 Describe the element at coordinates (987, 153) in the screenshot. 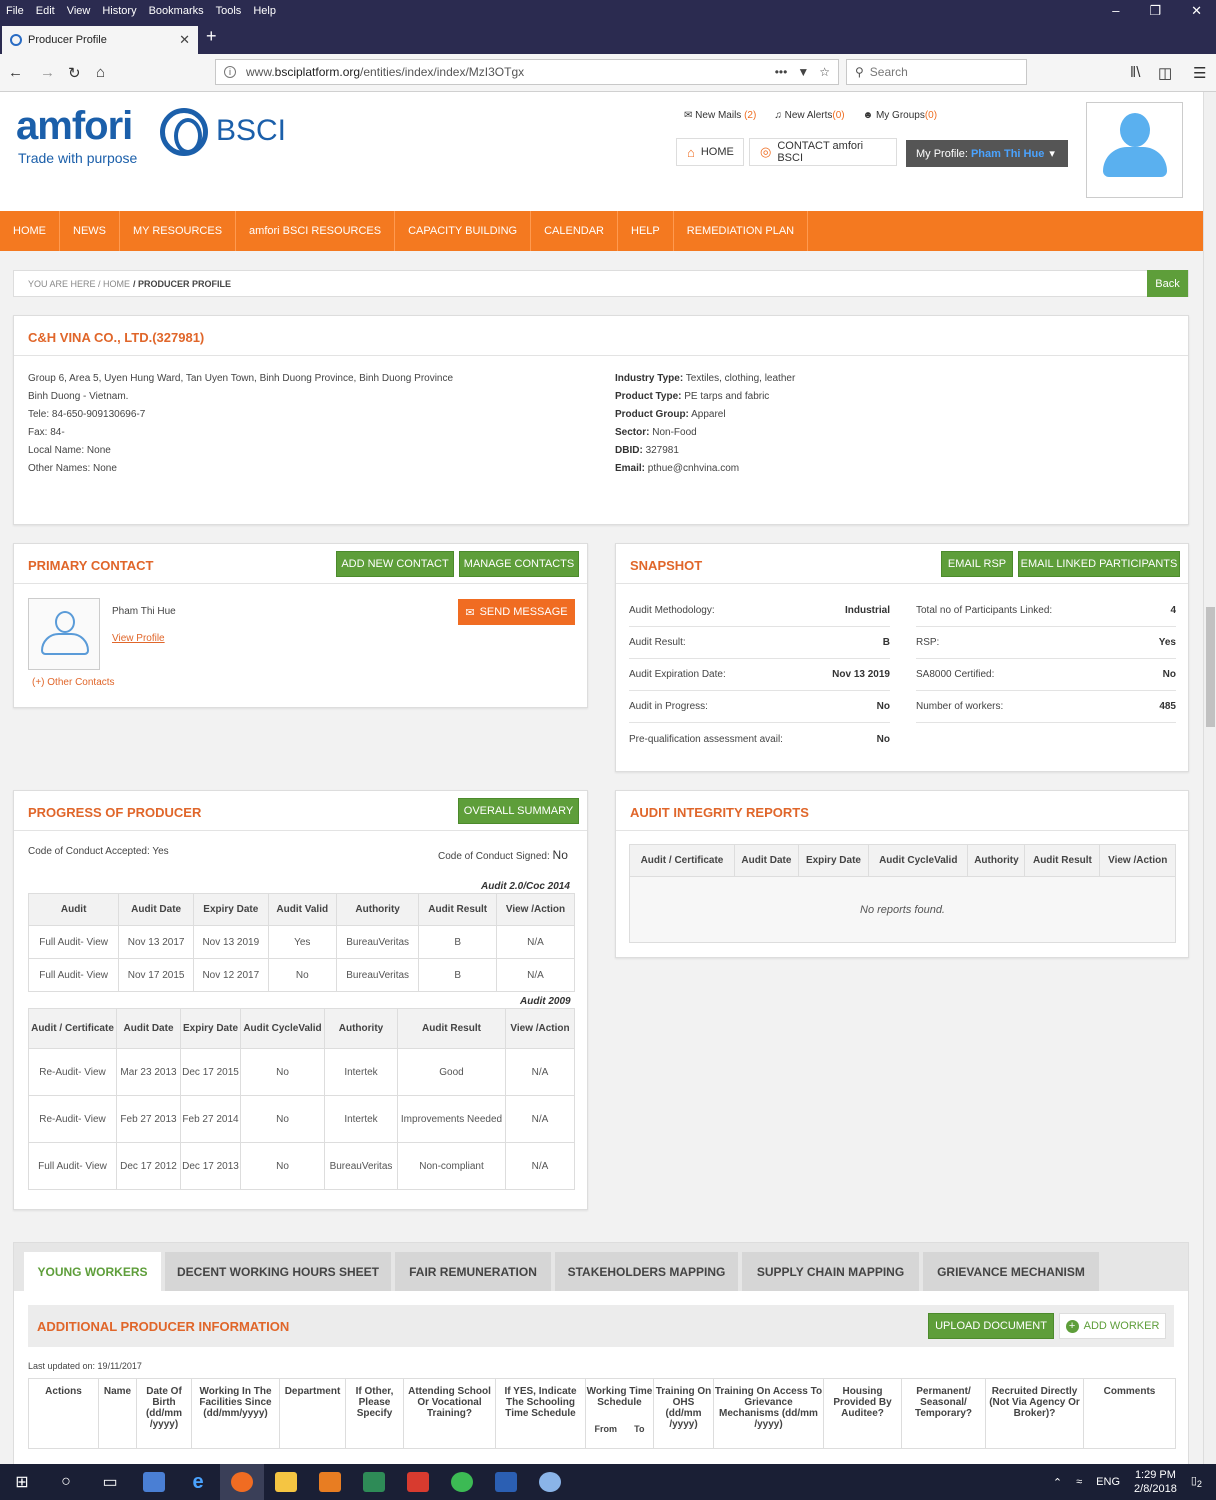

I see `my-profile-dropdown: My Profile: Pham Thi Hue ▾` at that location.